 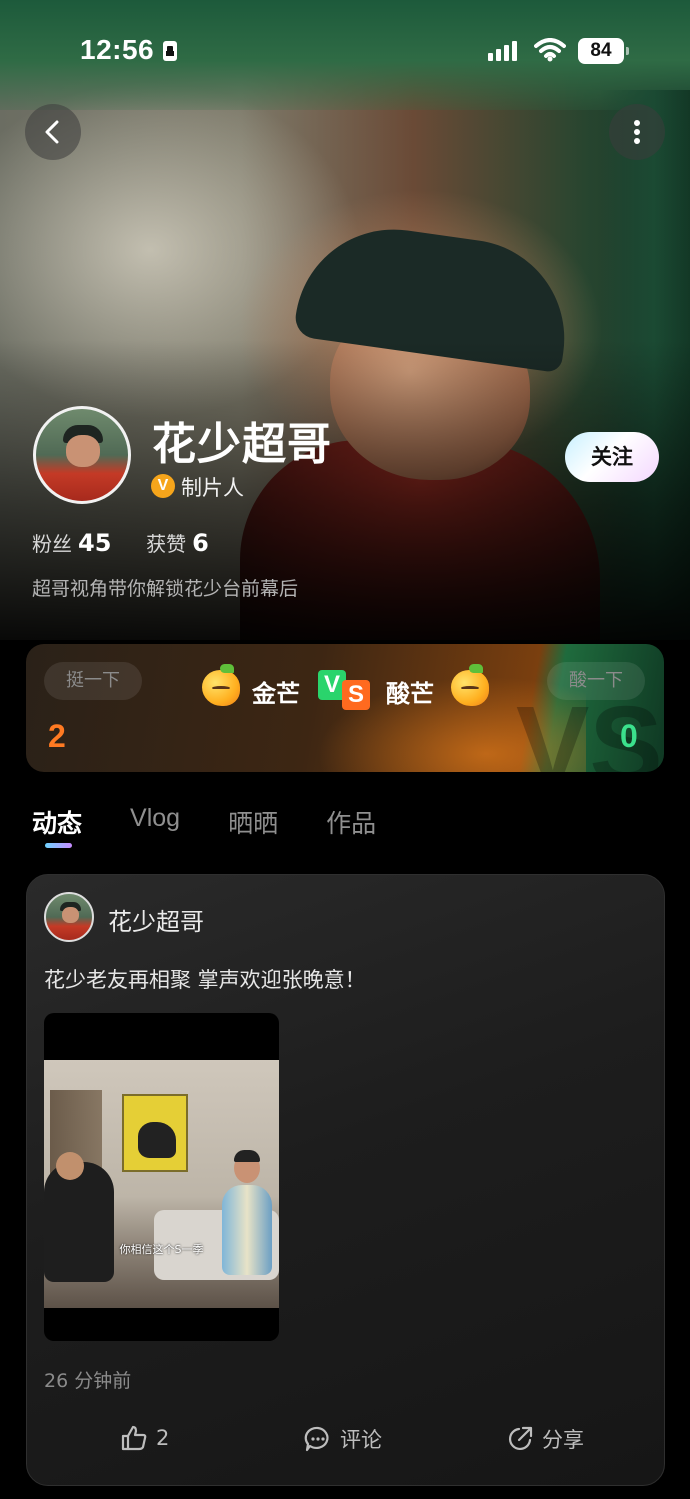 I want to click on profile-bio: 超哥视角带你解锁花少台前幕后, so click(x=165, y=589).